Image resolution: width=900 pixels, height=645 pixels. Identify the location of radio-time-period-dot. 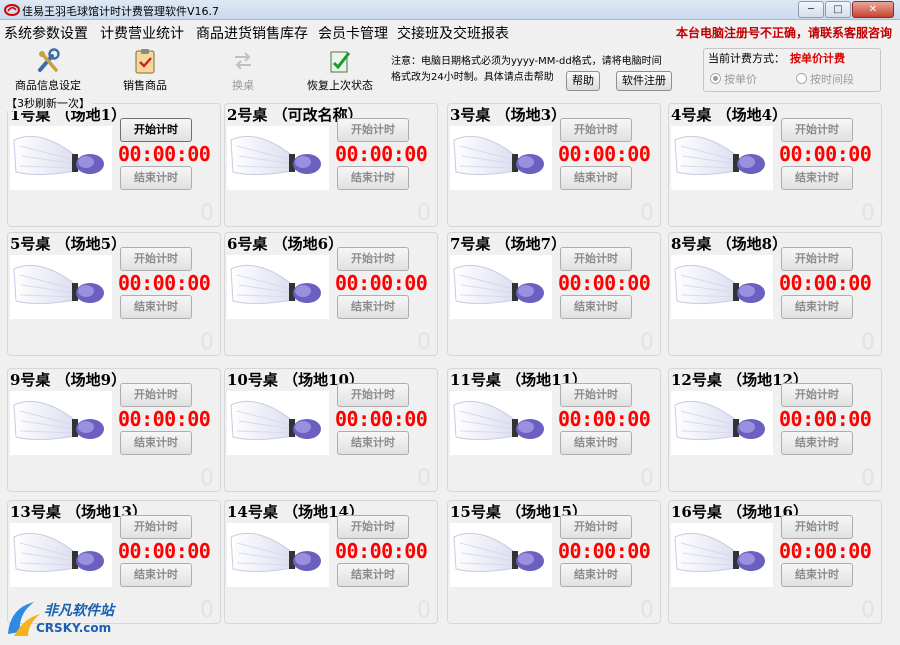
(801, 78).